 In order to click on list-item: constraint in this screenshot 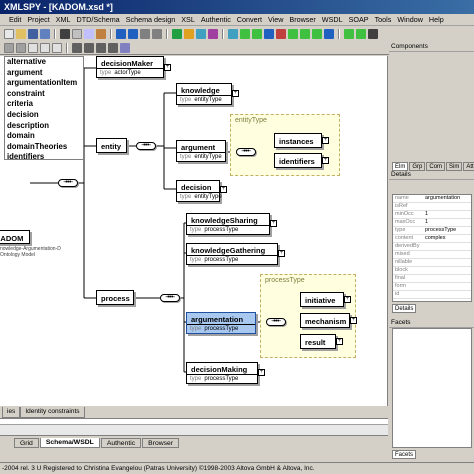, I will do `click(44, 94)`.